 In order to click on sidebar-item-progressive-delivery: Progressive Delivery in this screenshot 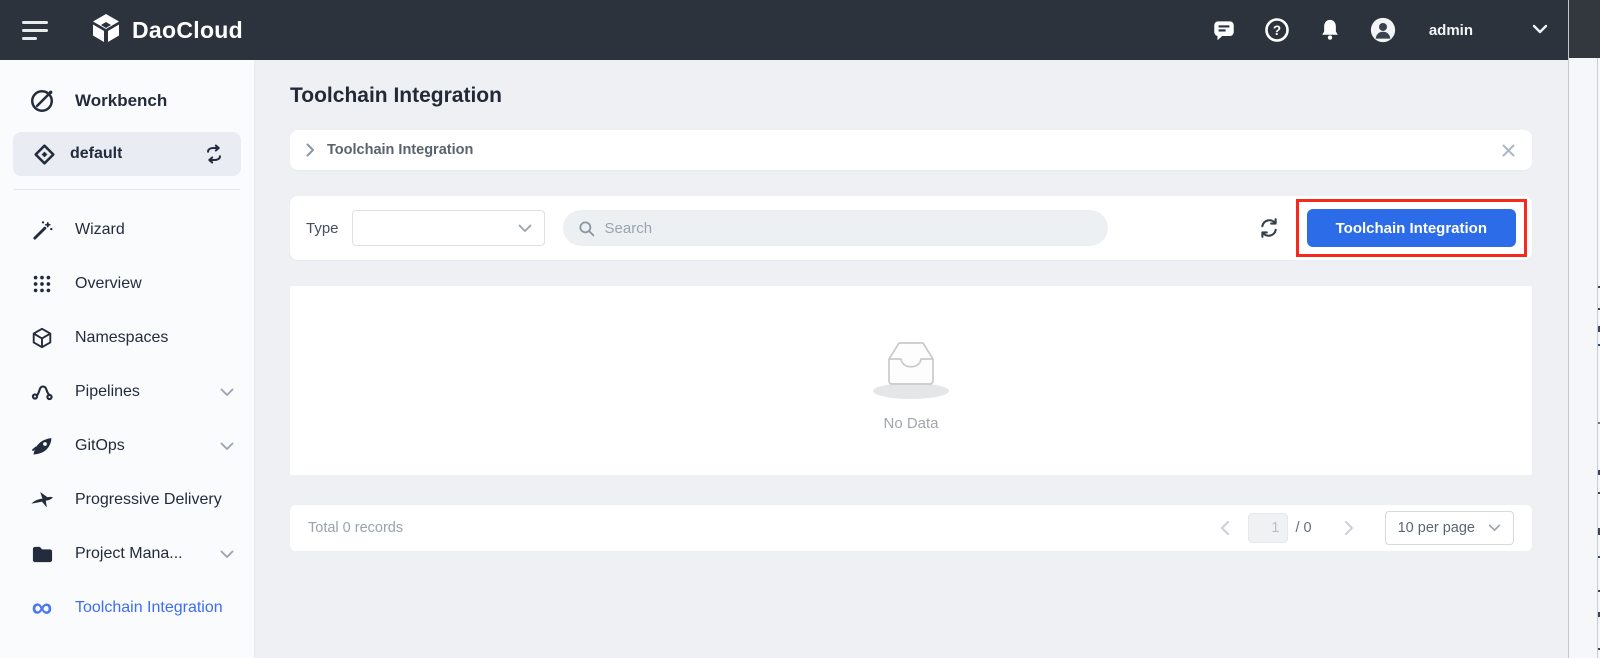, I will do `click(127, 500)`.